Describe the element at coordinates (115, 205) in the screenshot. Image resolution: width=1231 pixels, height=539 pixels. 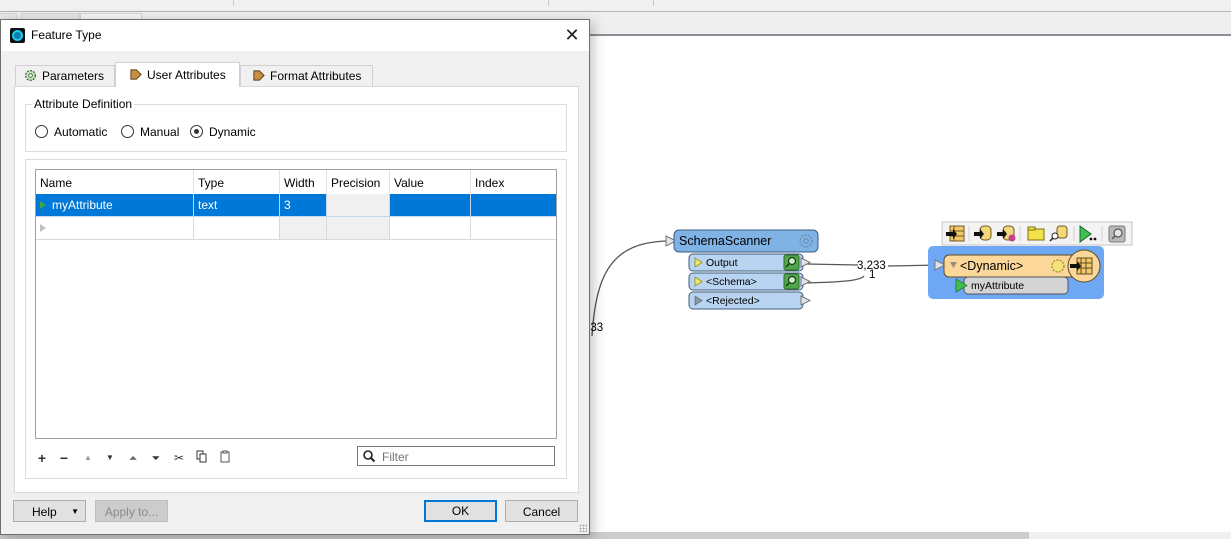
I see `cell-name: myAttribute` at that location.